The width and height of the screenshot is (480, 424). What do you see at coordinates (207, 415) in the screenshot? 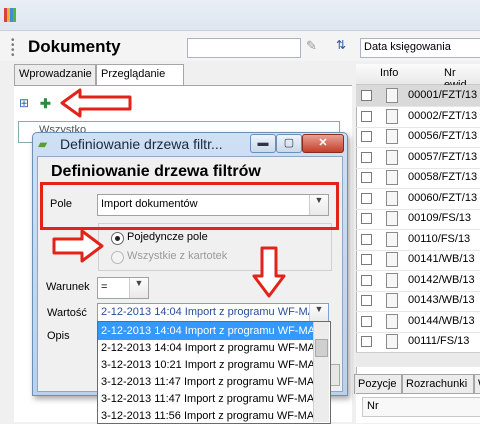
I see `option-item: 3-12-2013 11:56 Import z programu WF-MAG` at bounding box center [207, 415].